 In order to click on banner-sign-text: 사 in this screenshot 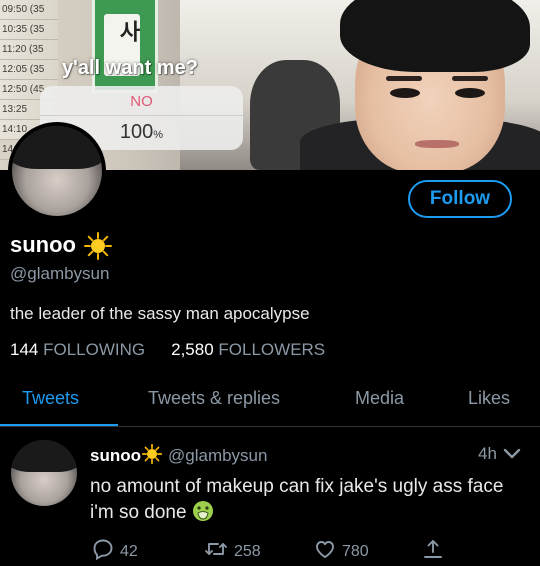, I will do `click(127, 31)`.